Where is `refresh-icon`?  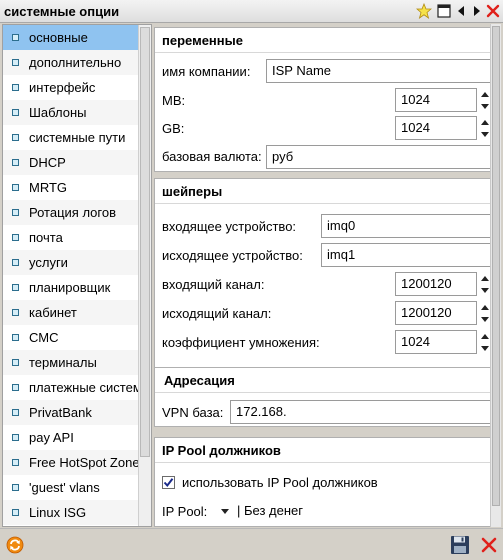
refresh-icon is located at coordinates (15, 545).